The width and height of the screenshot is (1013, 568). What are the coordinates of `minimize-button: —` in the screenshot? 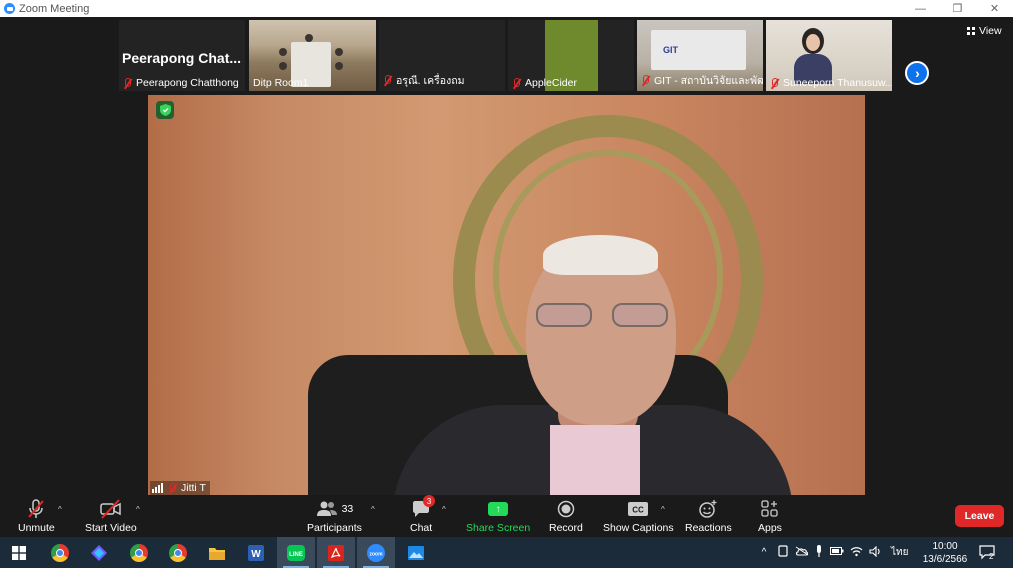 It's located at (920, 8).